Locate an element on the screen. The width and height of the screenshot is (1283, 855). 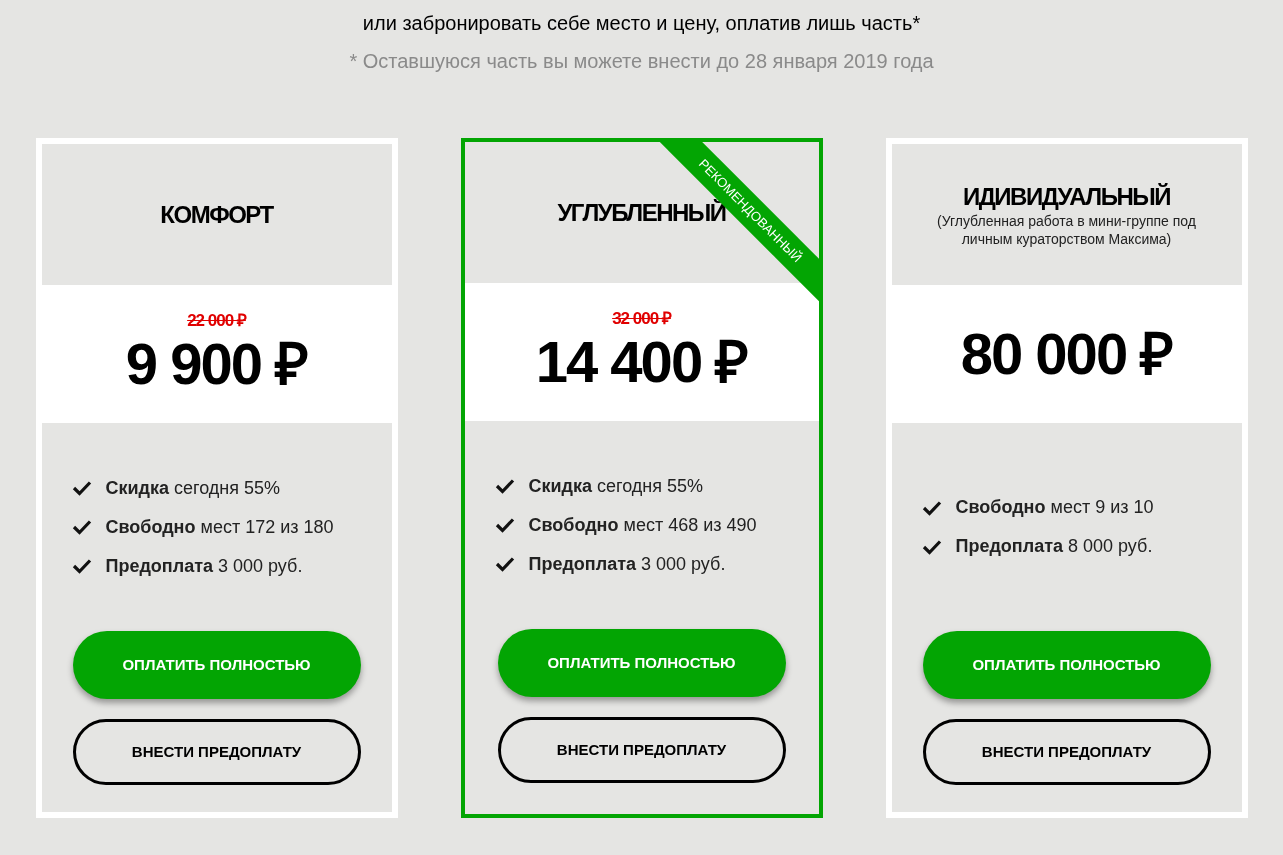
feature-text: Свободно мест 468 из 490 is located at coordinates (642, 525).